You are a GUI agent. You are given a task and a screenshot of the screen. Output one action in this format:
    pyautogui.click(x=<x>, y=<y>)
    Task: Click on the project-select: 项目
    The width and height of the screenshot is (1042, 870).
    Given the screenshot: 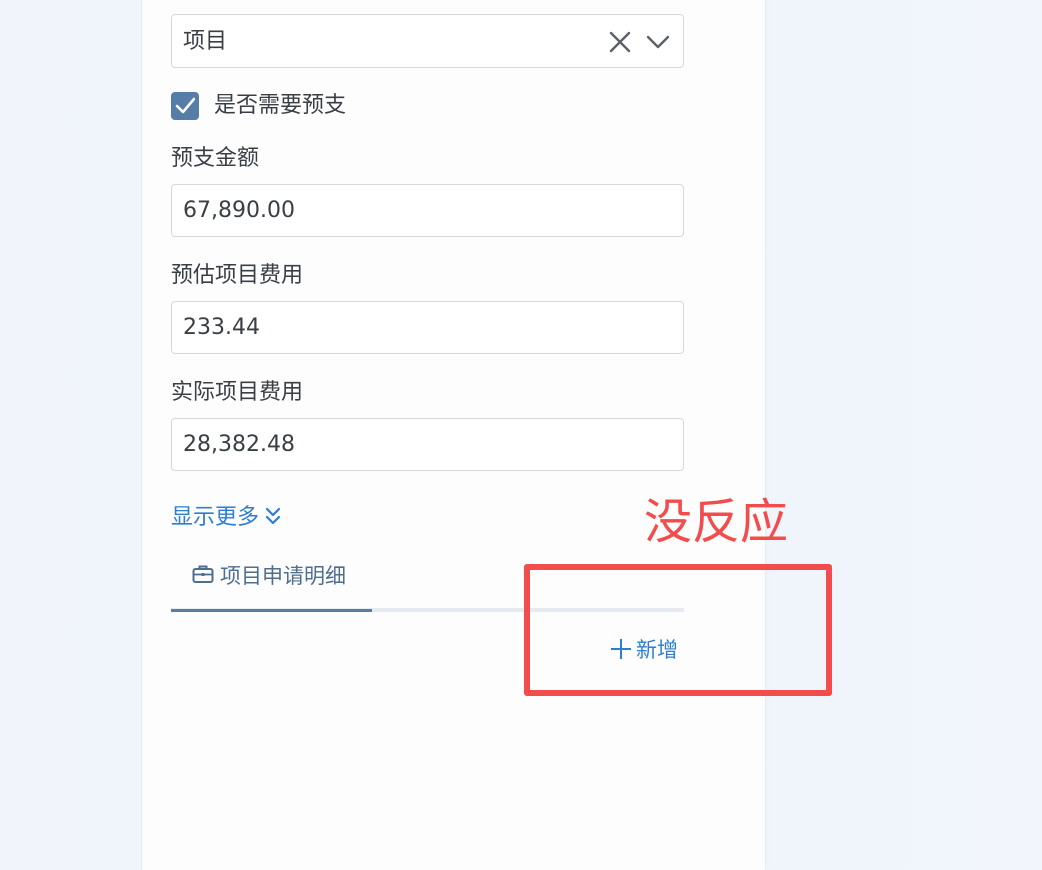 What is the action you would take?
    pyautogui.click(x=427, y=41)
    